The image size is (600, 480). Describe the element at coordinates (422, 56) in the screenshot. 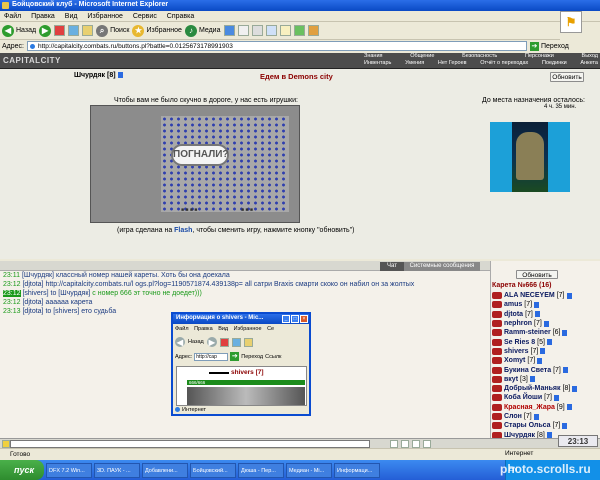

I see `nav-chat: Общение` at that location.